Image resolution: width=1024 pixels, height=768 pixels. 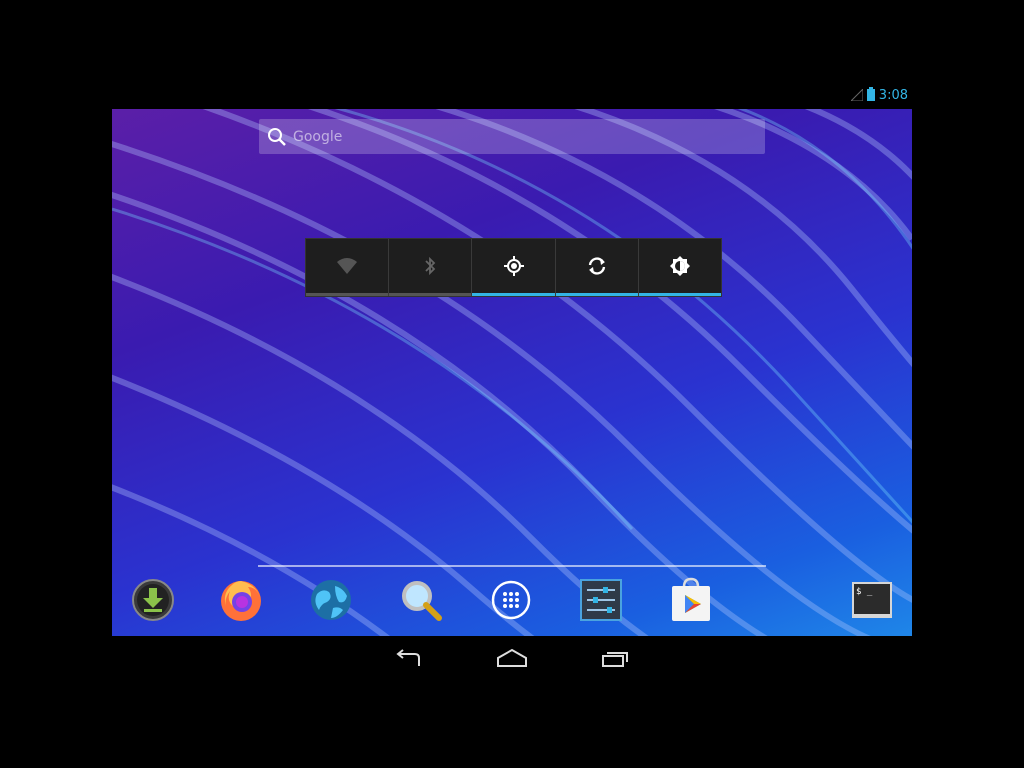 I want to click on status-bar: 3:08, so click(x=512, y=94).